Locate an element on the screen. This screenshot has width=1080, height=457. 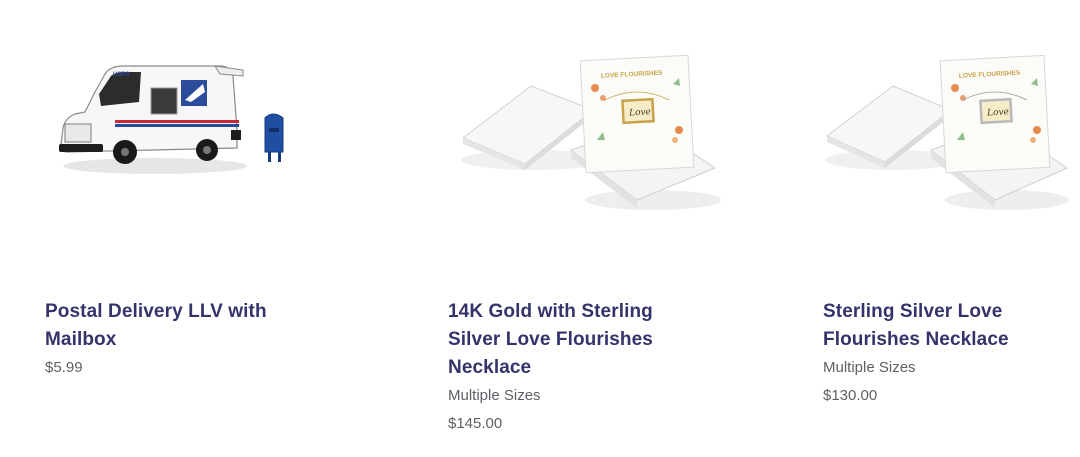
product-price: $130.00 is located at coordinates (850, 395).